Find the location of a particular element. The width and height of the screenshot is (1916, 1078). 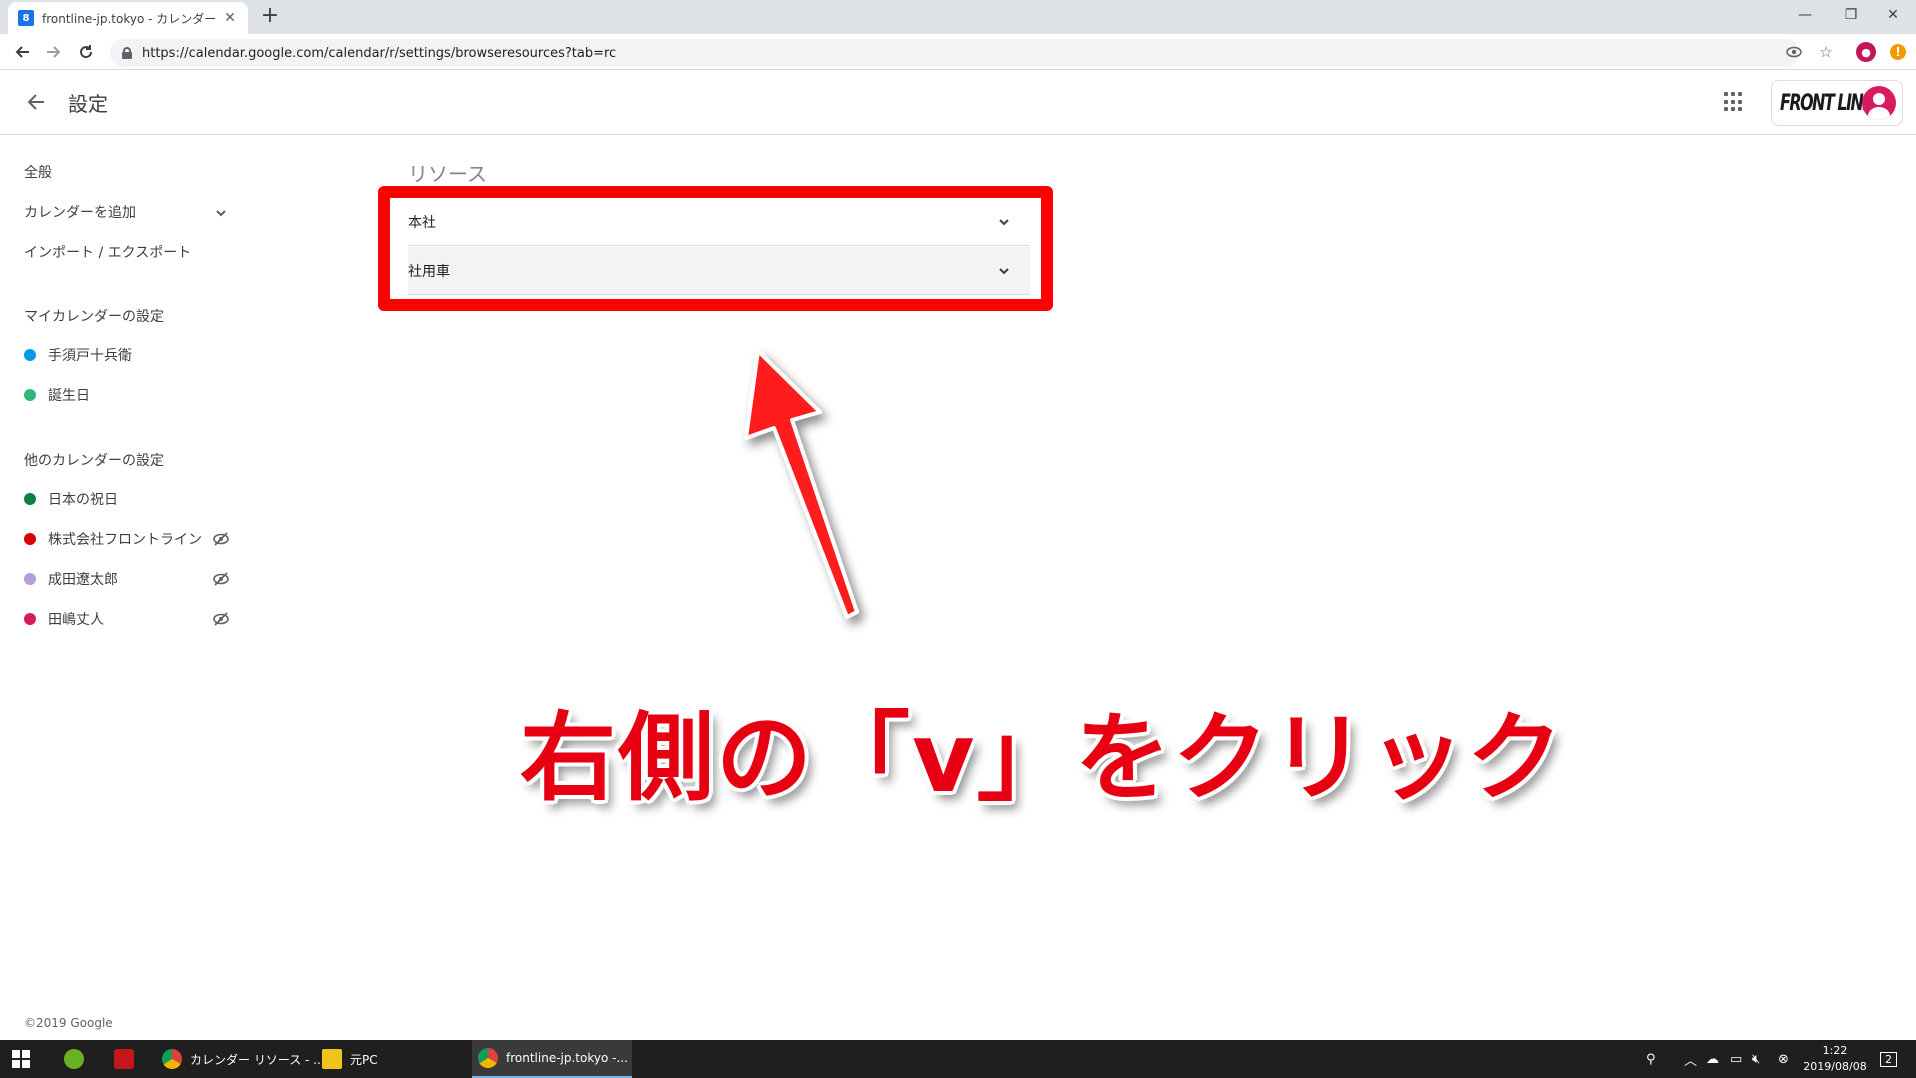

taskbar-clock: 1:22 2019/08/08 is located at coordinates (1835, 1059).